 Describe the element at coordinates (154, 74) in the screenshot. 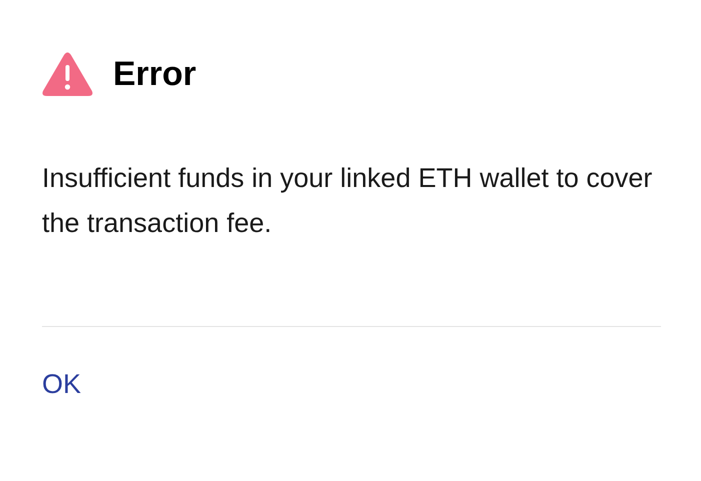

I see `dialog-title: Error` at that location.